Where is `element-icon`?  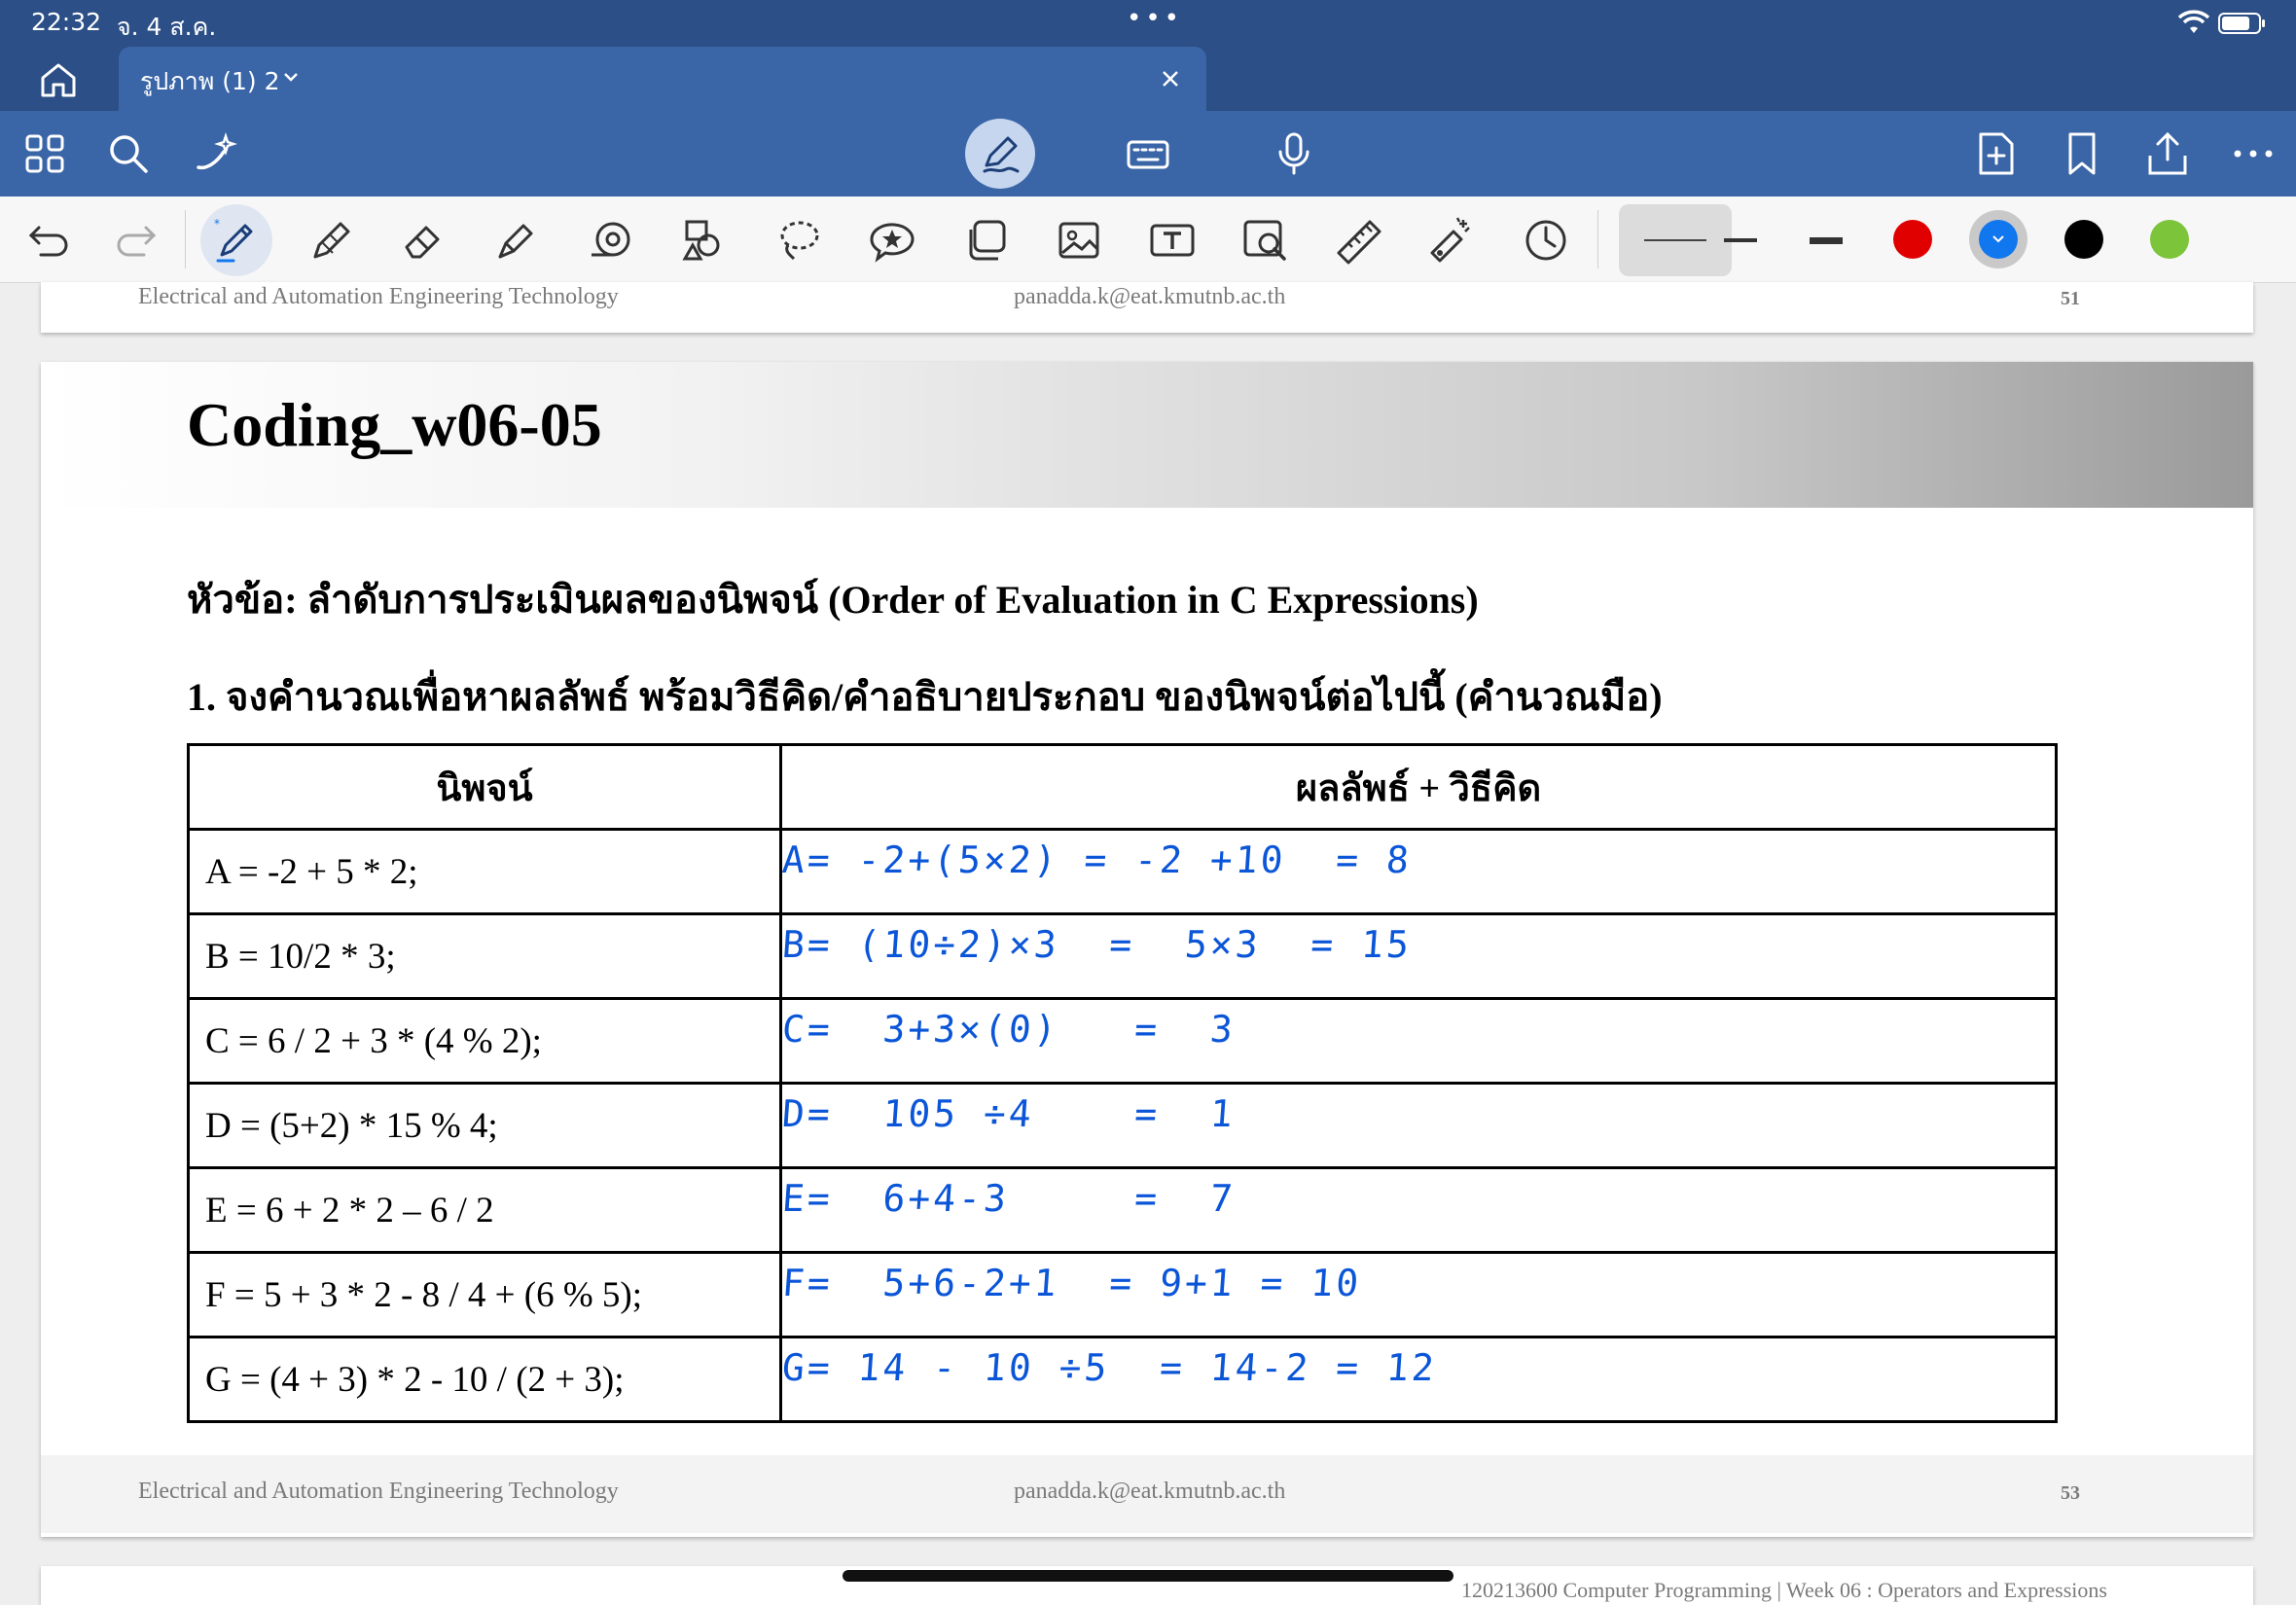 element-icon is located at coordinates (985, 240).